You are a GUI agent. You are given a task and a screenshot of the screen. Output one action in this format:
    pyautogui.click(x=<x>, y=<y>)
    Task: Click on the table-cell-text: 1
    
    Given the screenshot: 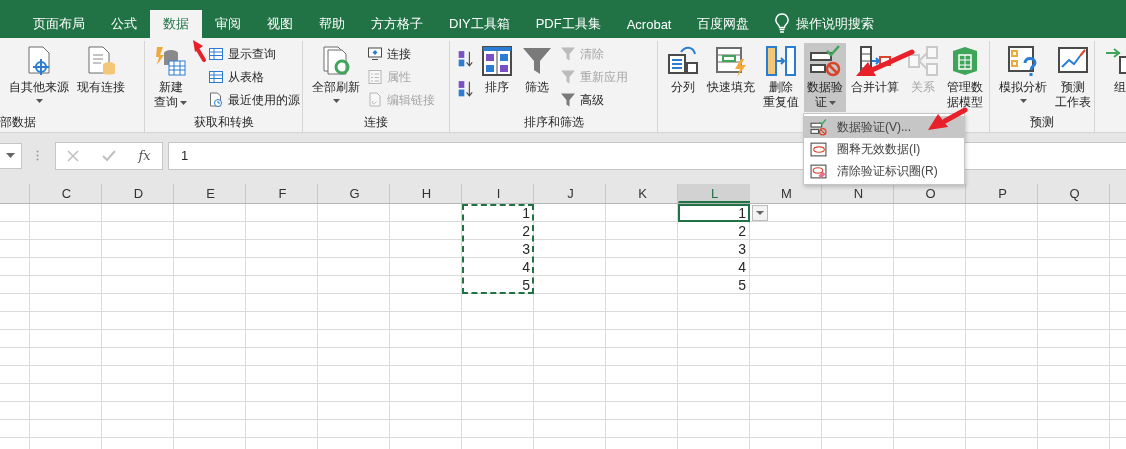 What is the action you would take?
    pyautogui.click(x=526, y=213)
    